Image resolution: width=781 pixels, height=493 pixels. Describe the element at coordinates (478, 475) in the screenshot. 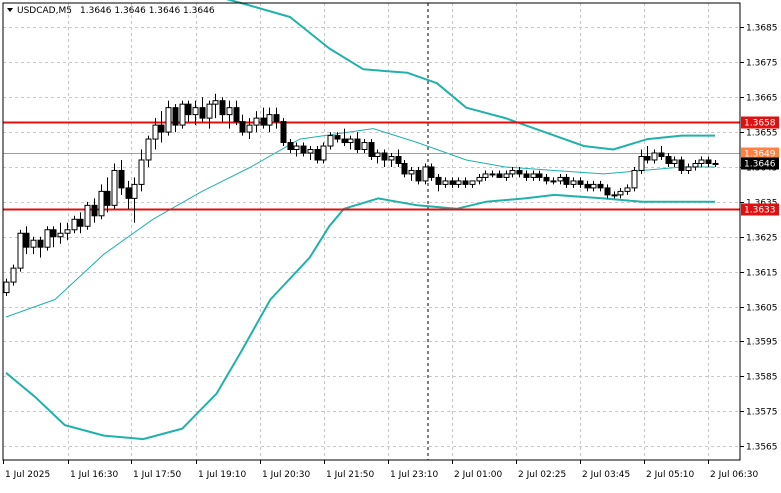

I see `x-tick-label: 2 Jul 01:00` at that location.